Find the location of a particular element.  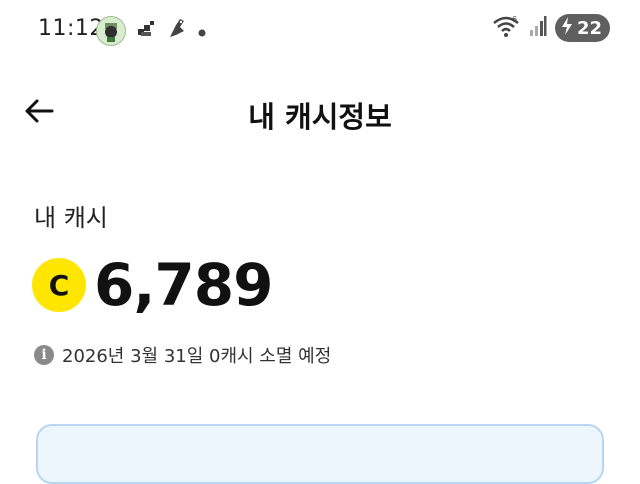

app-avatar-icon is located at coordinates (111, 31).